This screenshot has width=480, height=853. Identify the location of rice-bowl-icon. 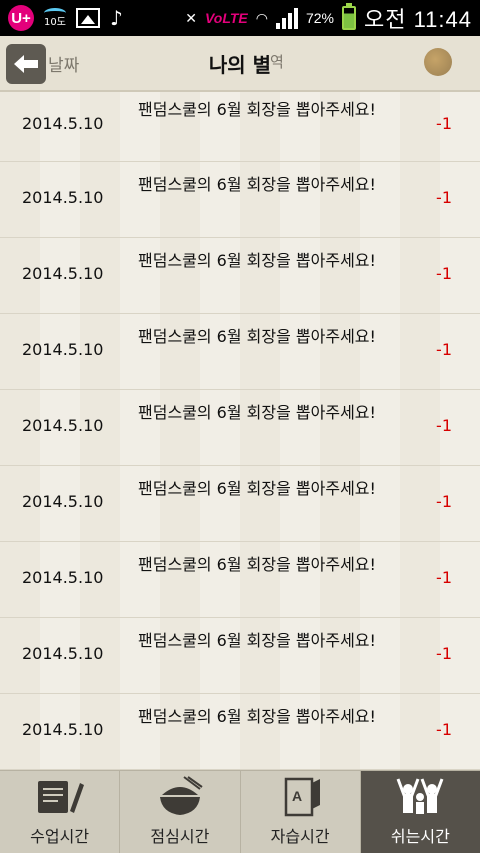
(180, 797).